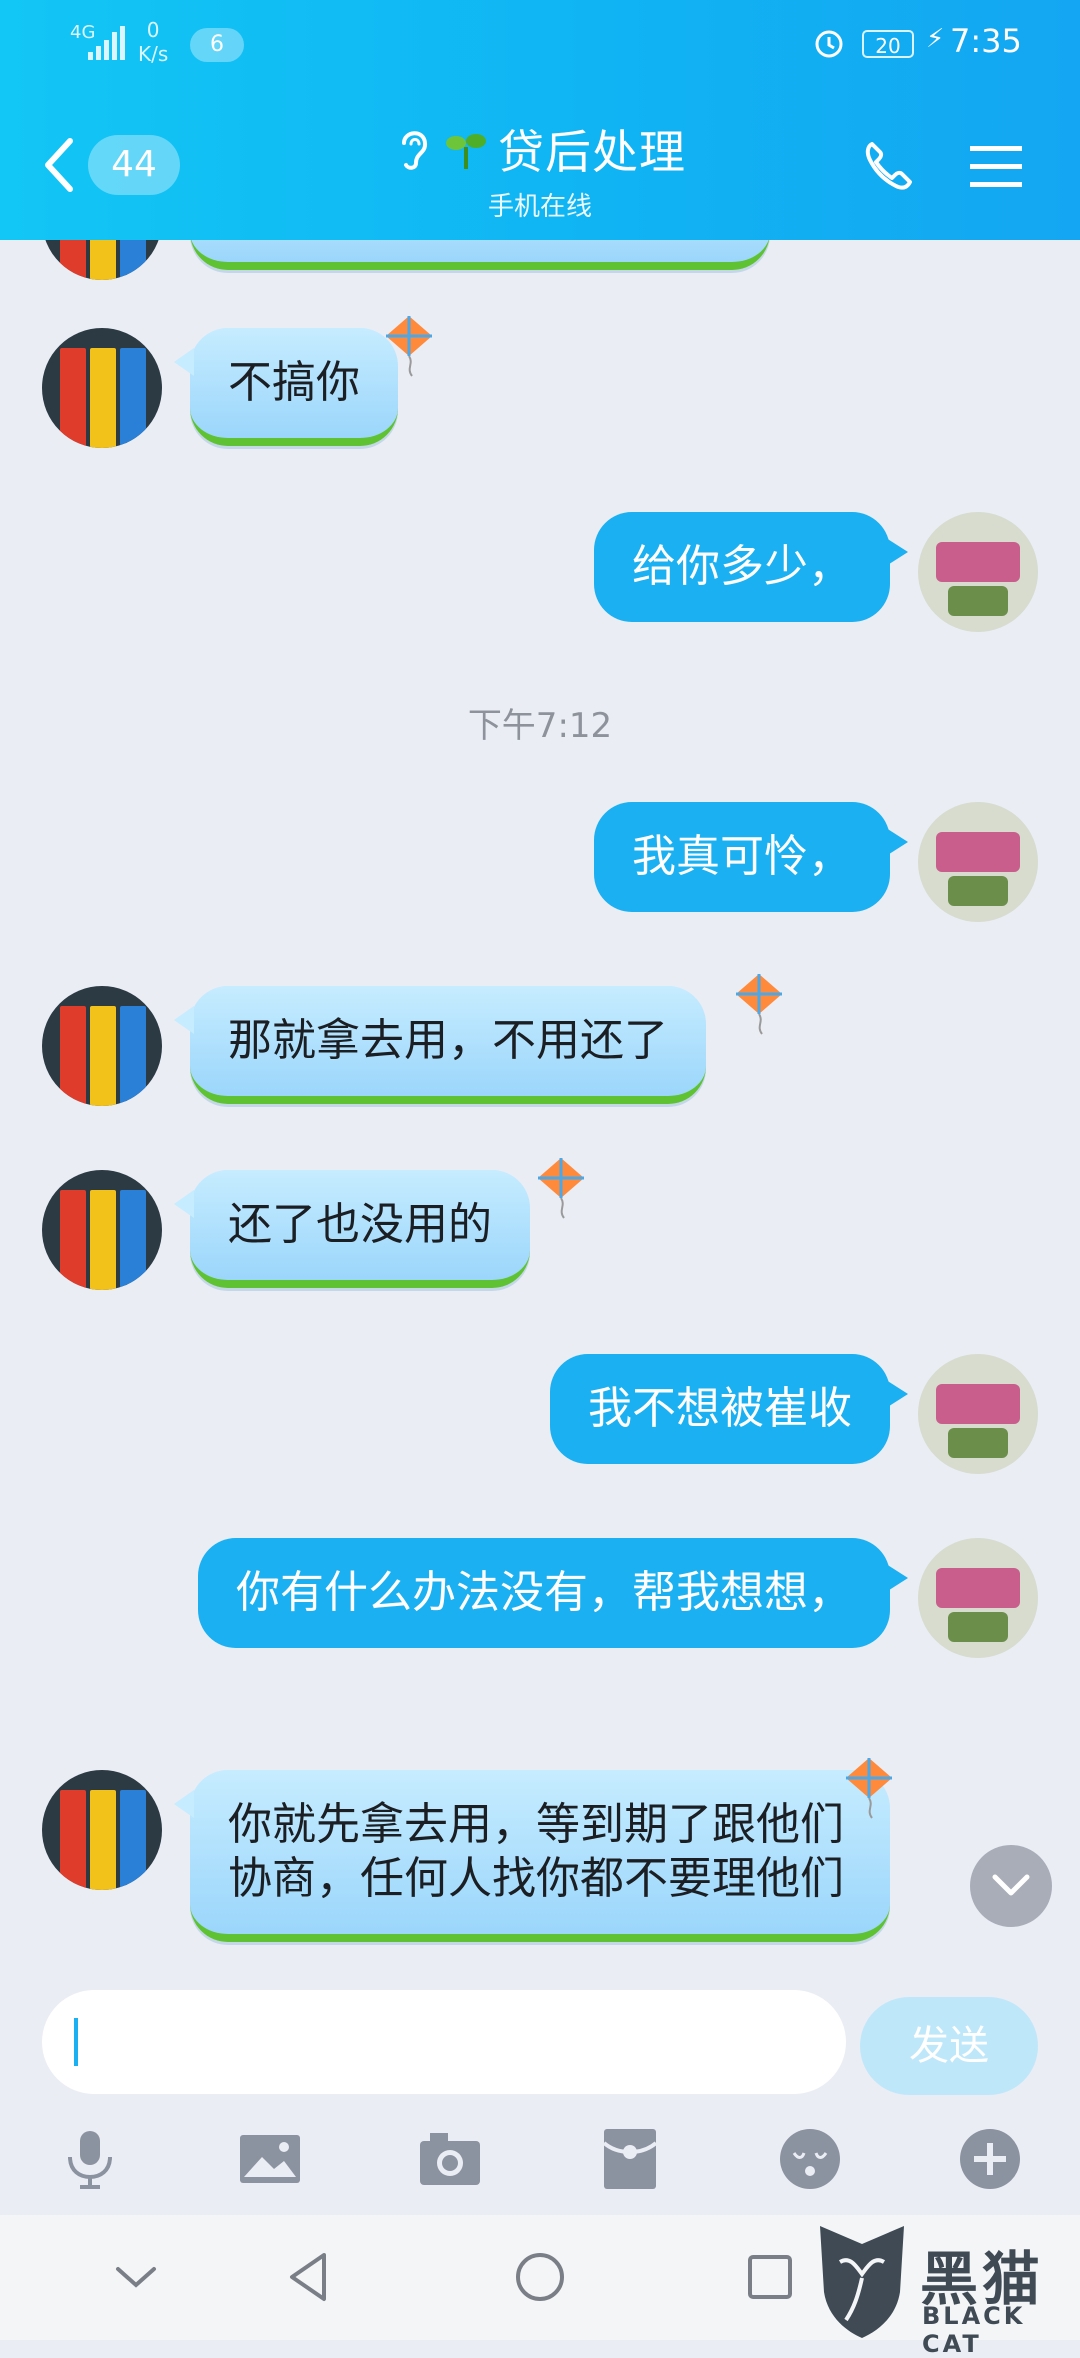  Describe the element at coordinates (949, 2046) in the screenshot. I see `send-button: 发送` at that location.